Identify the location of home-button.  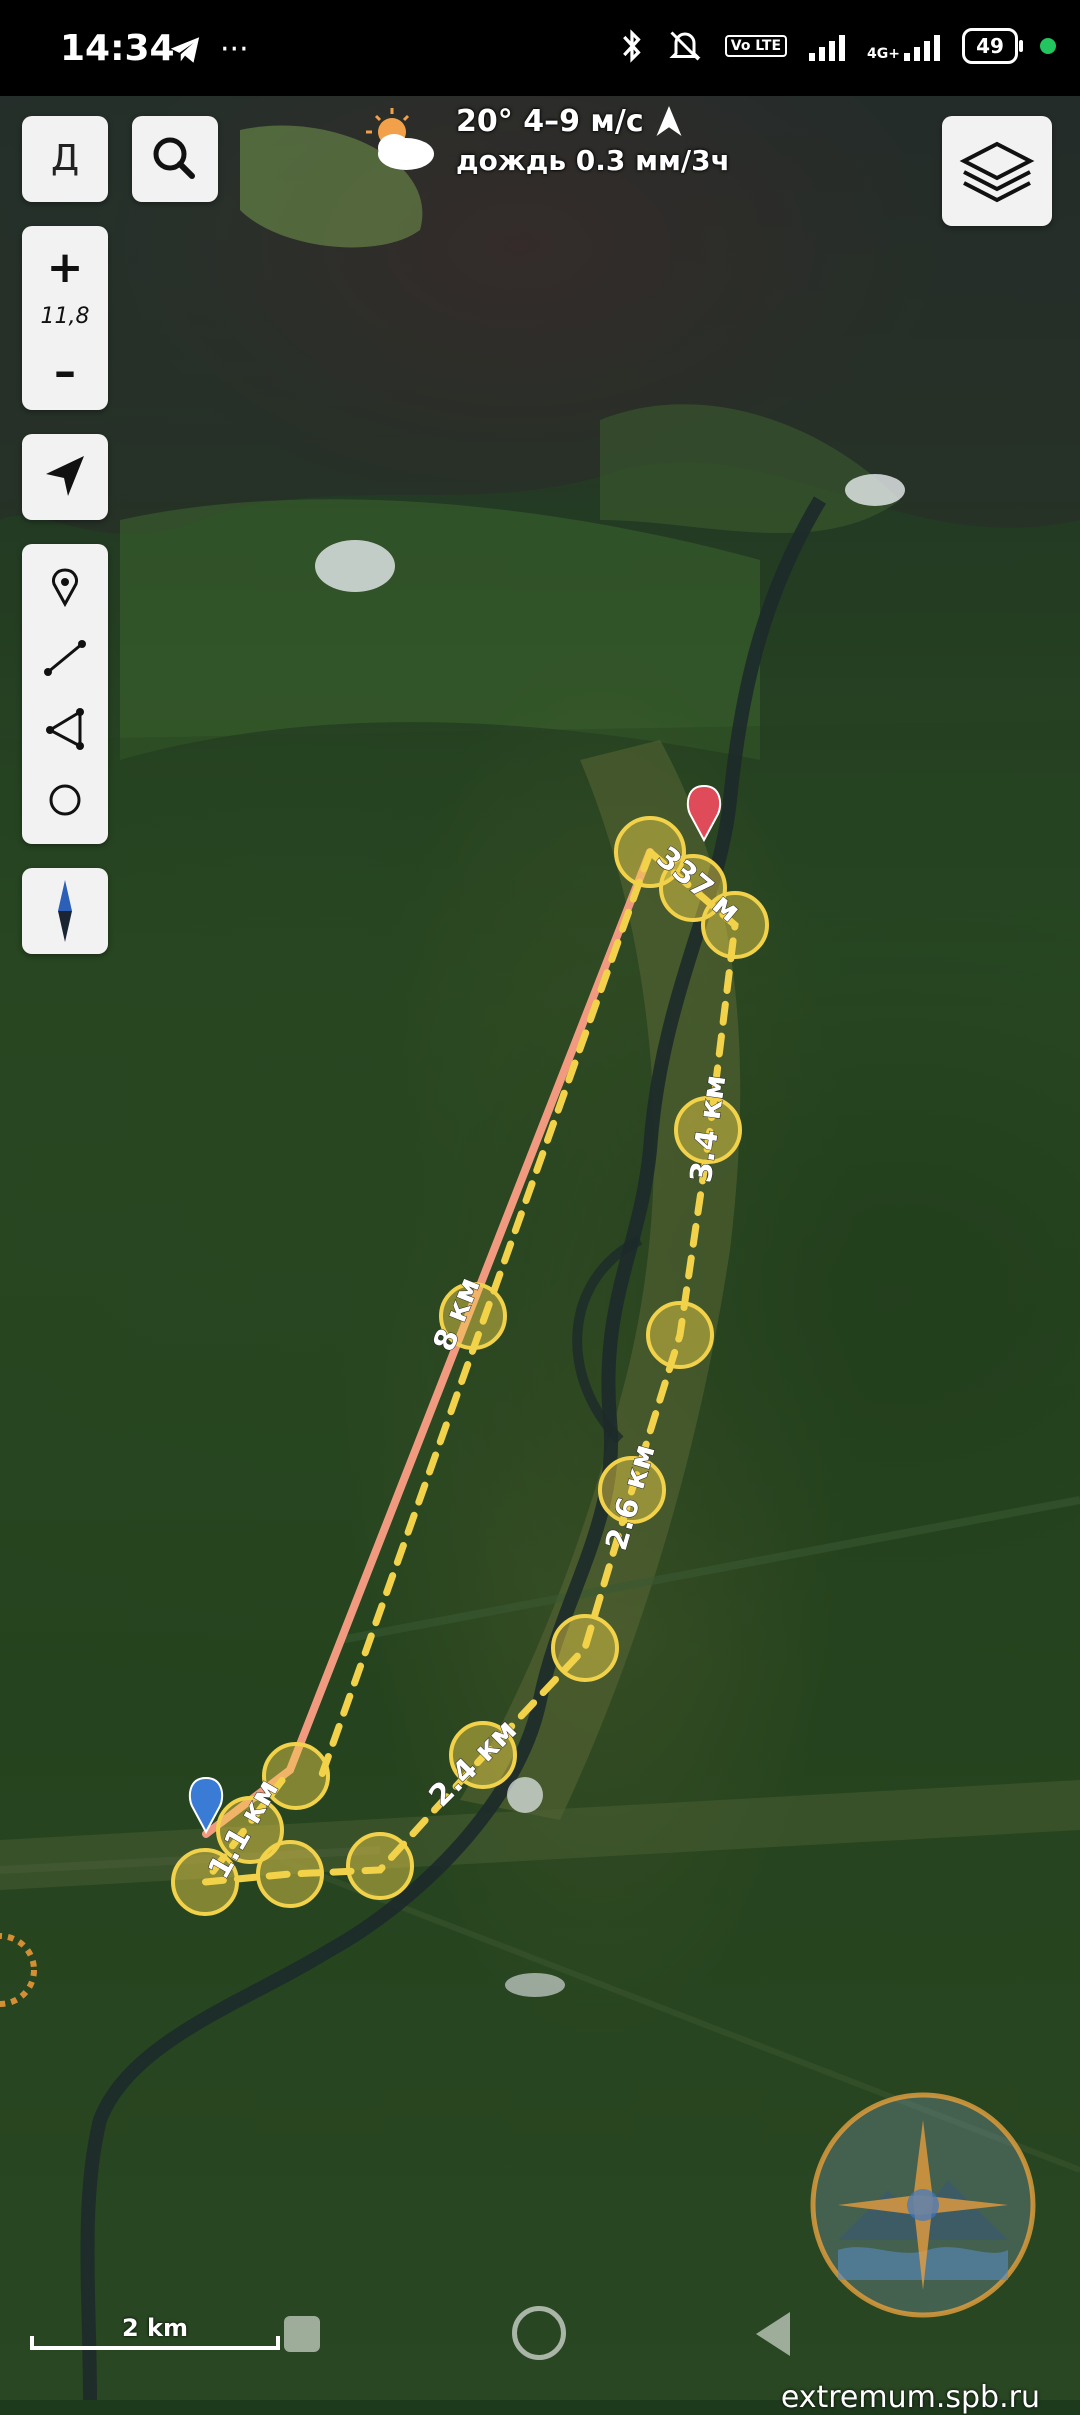
(539, 2333).